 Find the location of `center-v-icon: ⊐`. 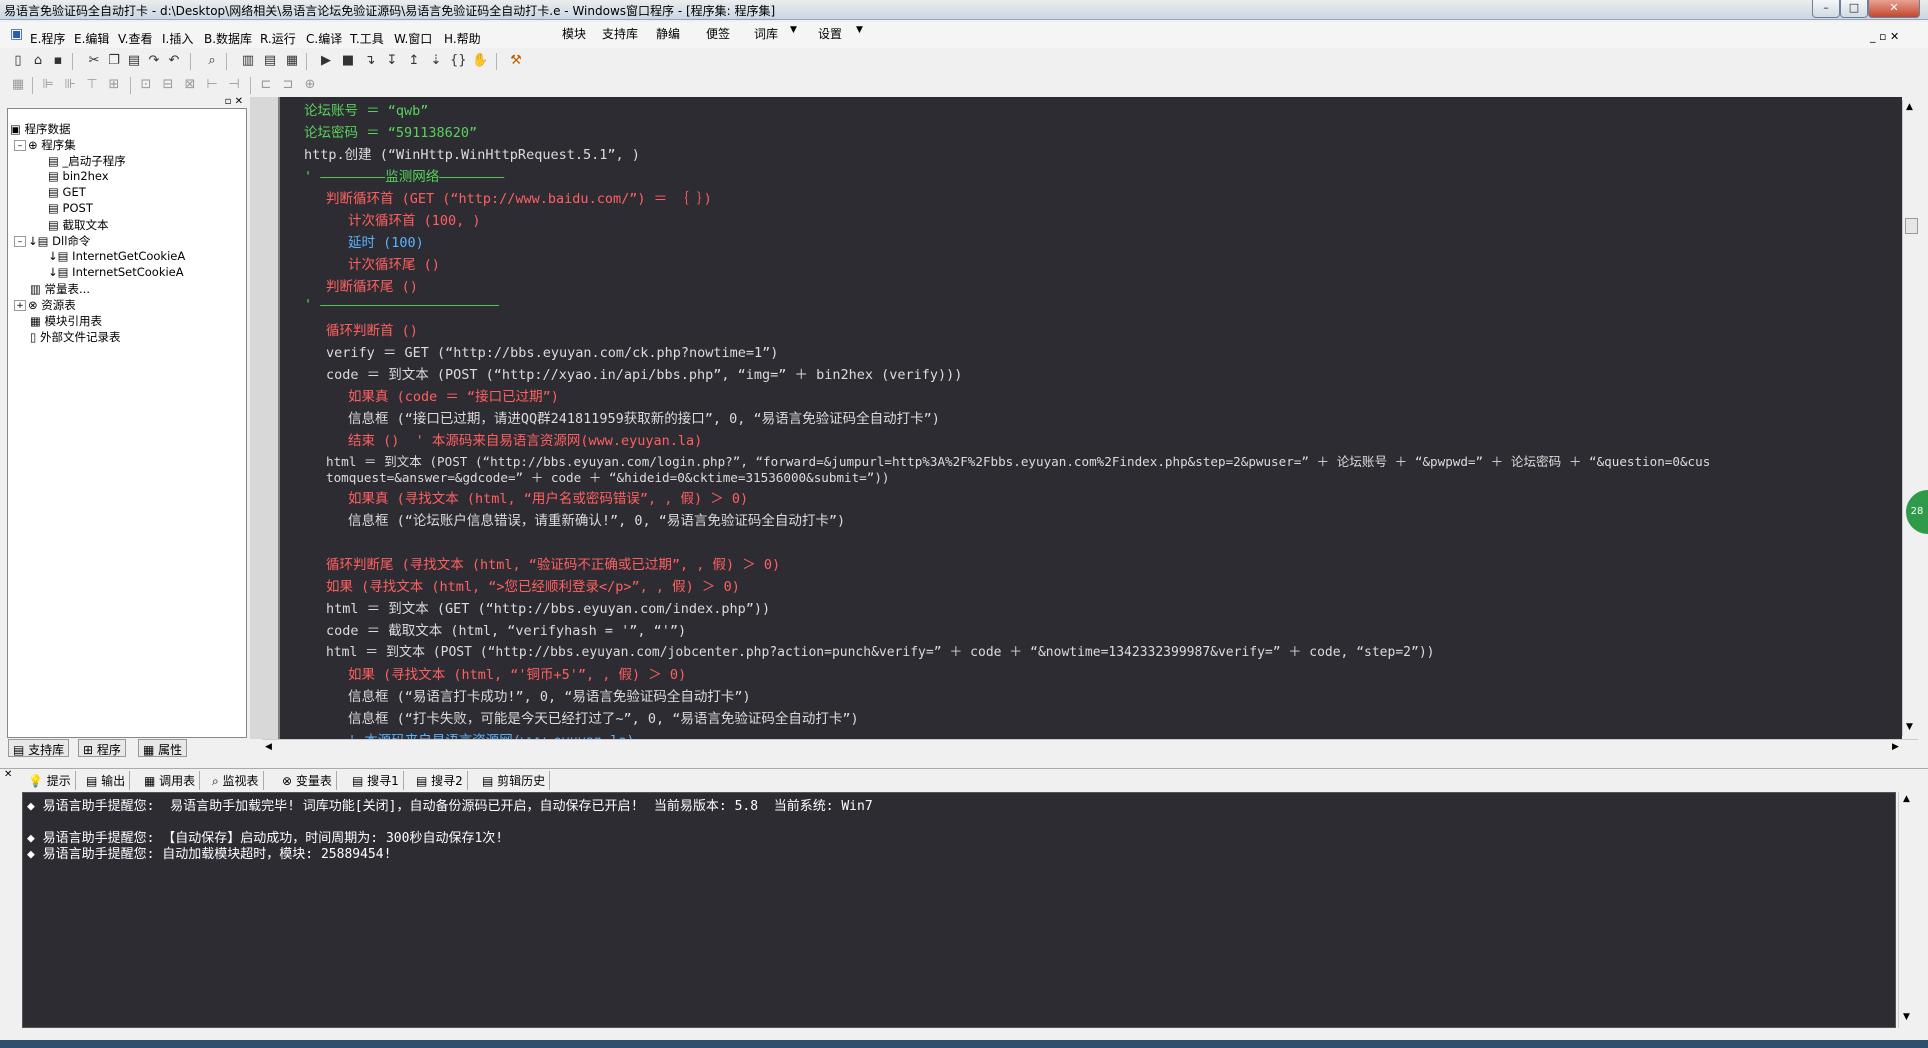

center-v-icon: ⊐ is located at coordinates (288, 85).